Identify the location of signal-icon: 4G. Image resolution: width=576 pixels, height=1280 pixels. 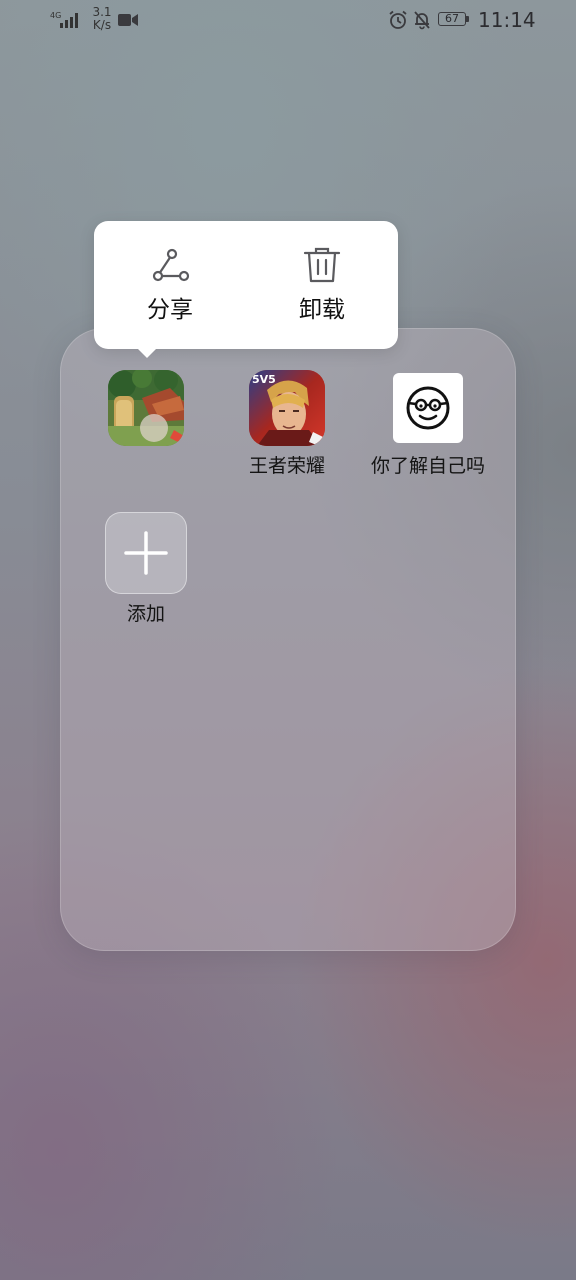
(64, 19).